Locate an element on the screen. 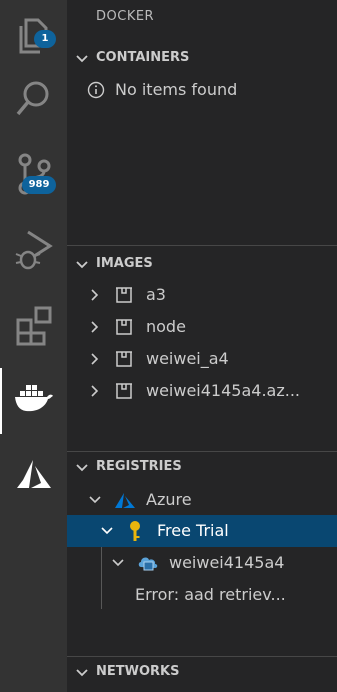 The height and width of the screenshot is (692, 337). extensions-icon is located at coordinates (33, 325).